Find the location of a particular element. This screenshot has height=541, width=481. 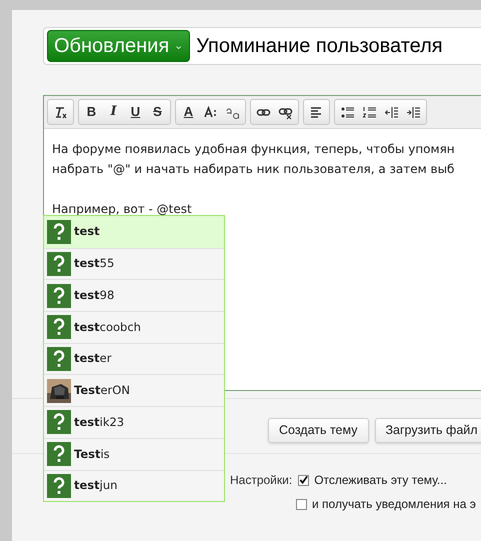

suggestion-item: testik23 is located at coordinates (134, 422).